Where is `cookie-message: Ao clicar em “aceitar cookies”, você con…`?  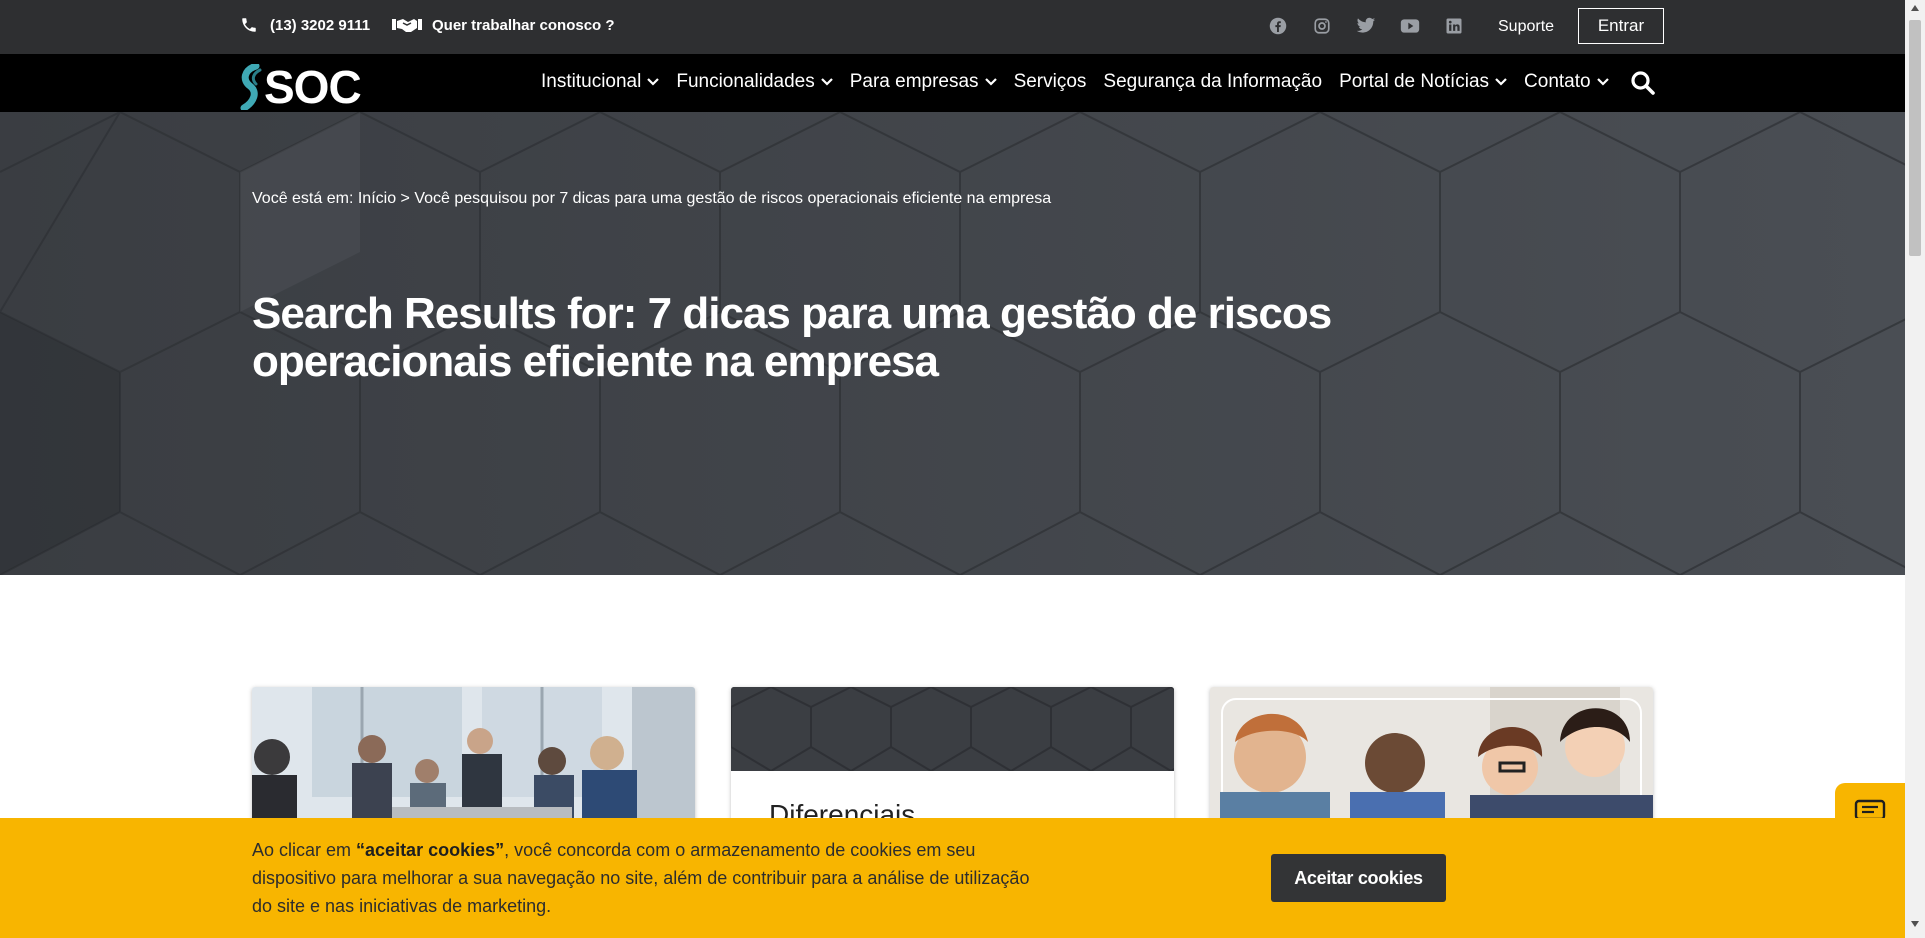
cookie-message: Ao clicar em “aceitar cookies”, você con… is located at coordinates (642, 878).